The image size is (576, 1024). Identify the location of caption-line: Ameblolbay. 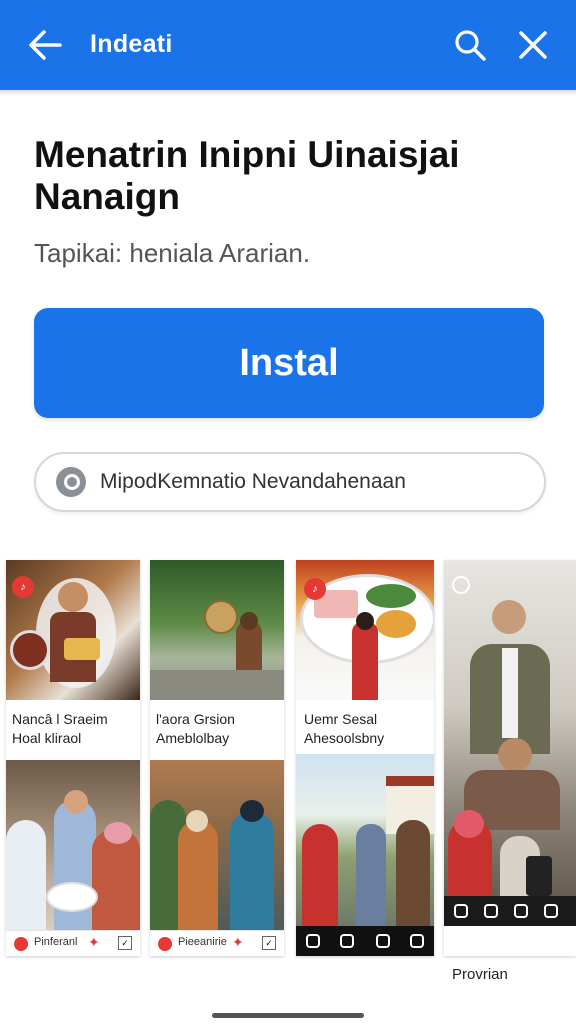
(193, 738).